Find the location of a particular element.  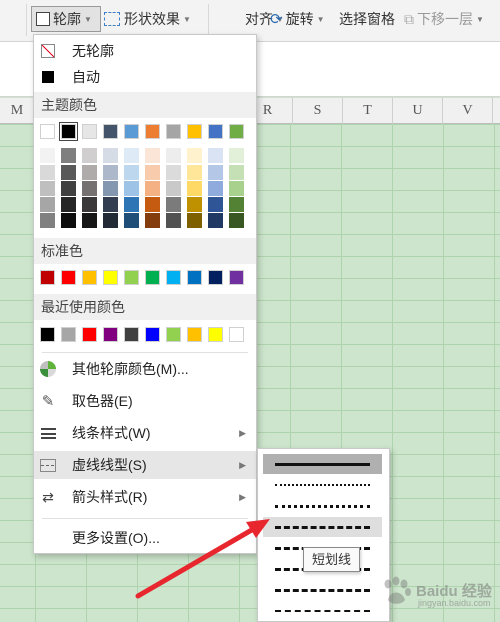

line-style-item: 线条样式(W) ▶ is located at coordinates (145, 433).